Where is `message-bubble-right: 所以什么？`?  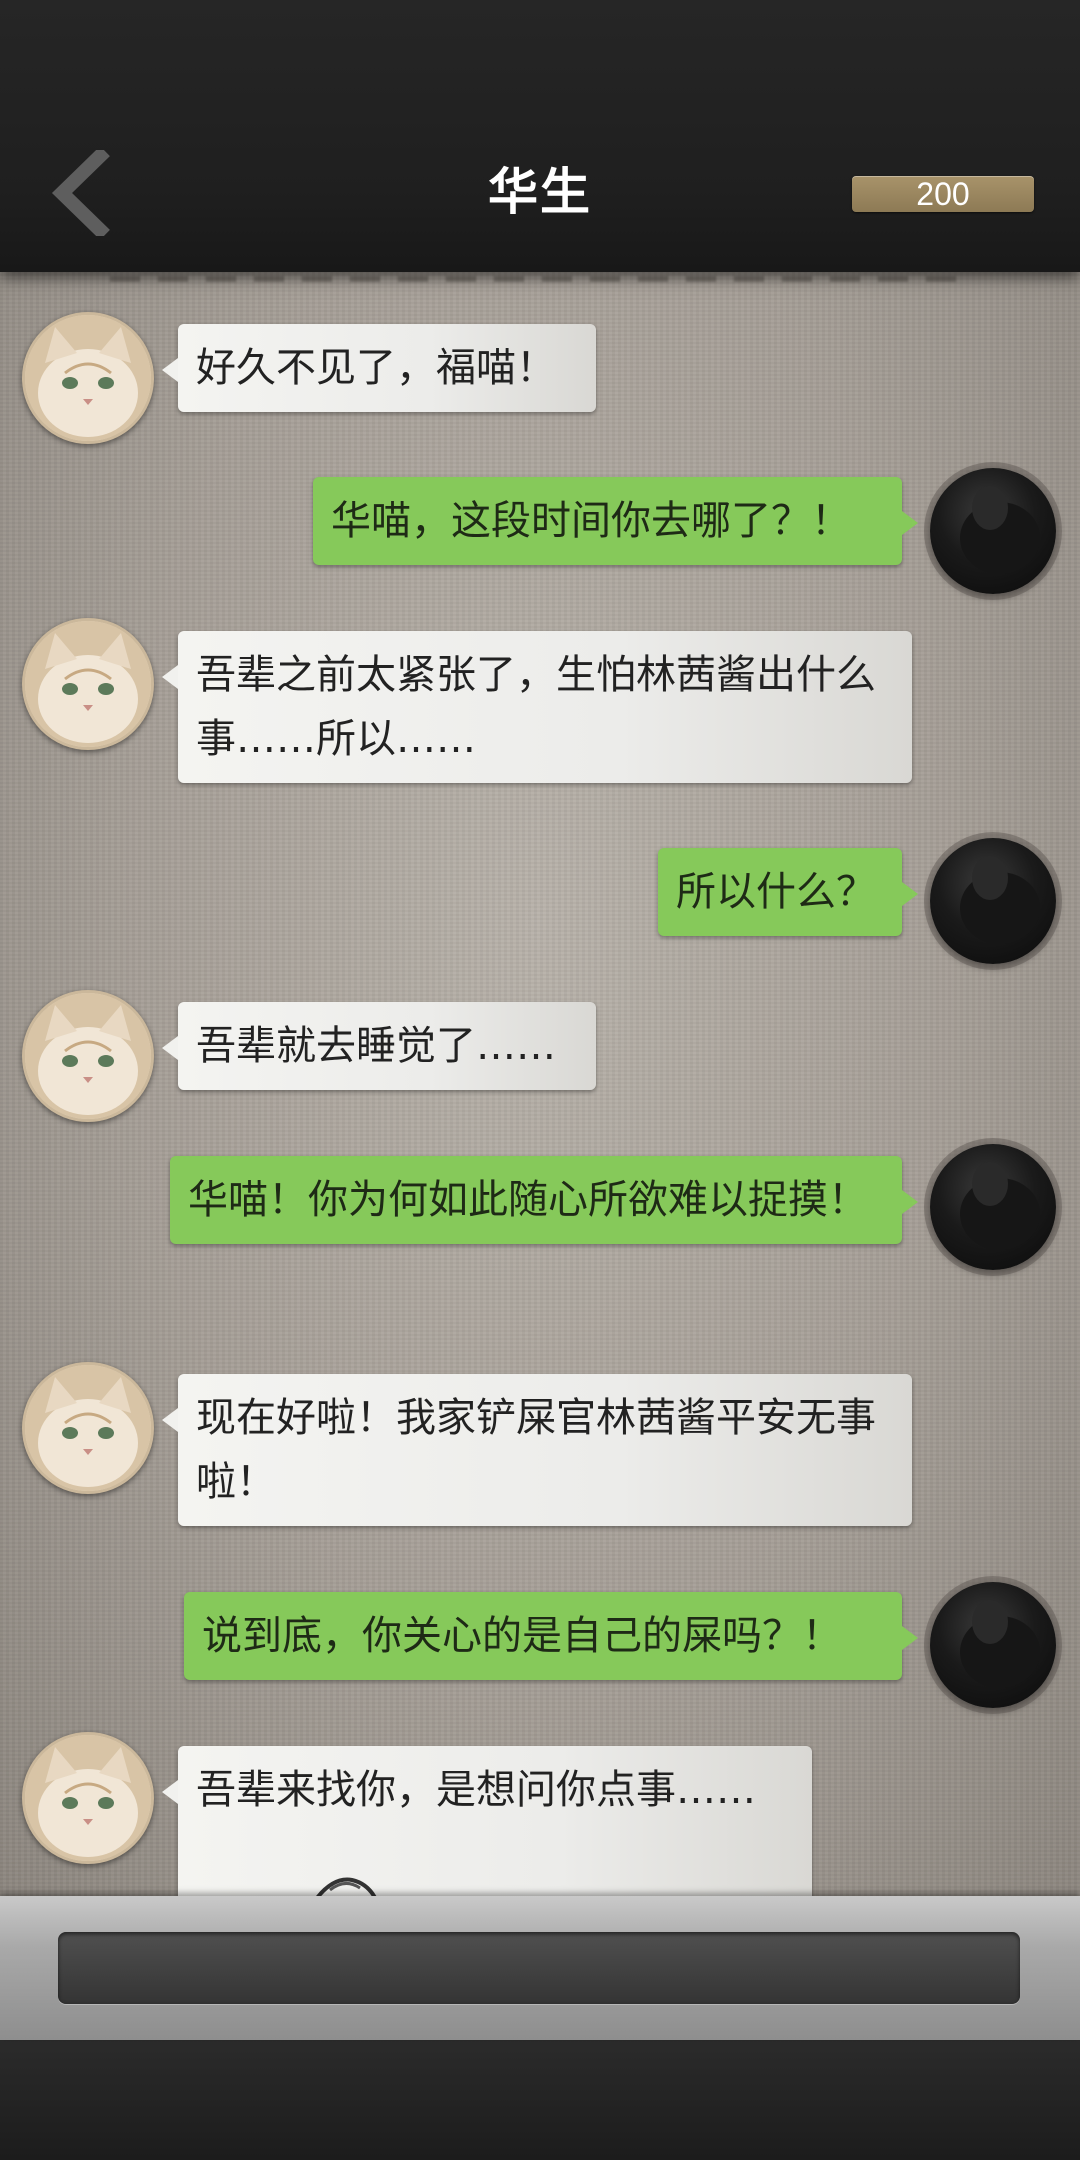 message-bubble-right: 所以什么？ is located at coordinates (788, 892).